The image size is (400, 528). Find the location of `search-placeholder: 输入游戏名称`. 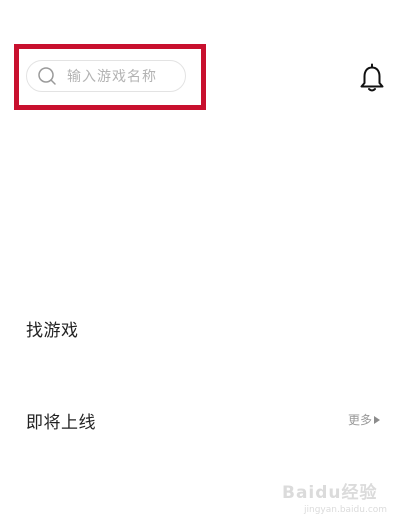

search-placeholder: 输入游戏名称 is located at coordinates (112, 77).